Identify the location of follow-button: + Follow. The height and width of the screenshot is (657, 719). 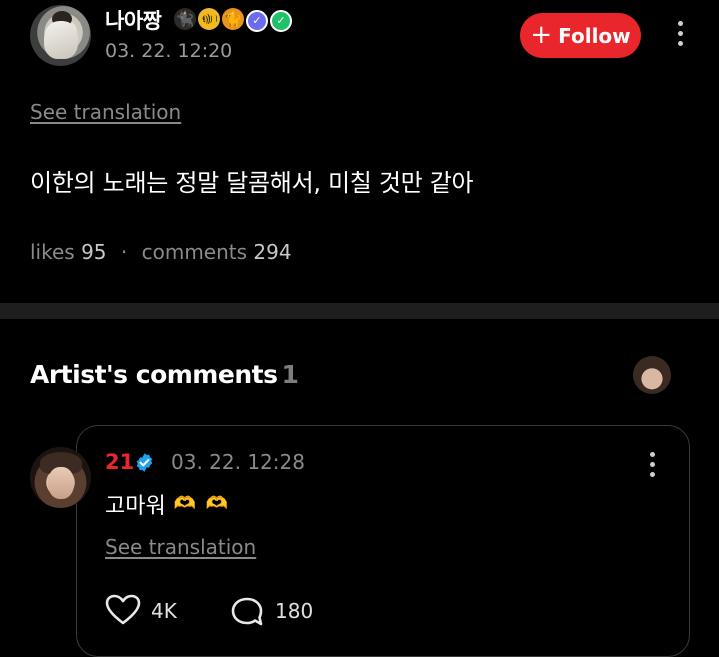
(580, 35).